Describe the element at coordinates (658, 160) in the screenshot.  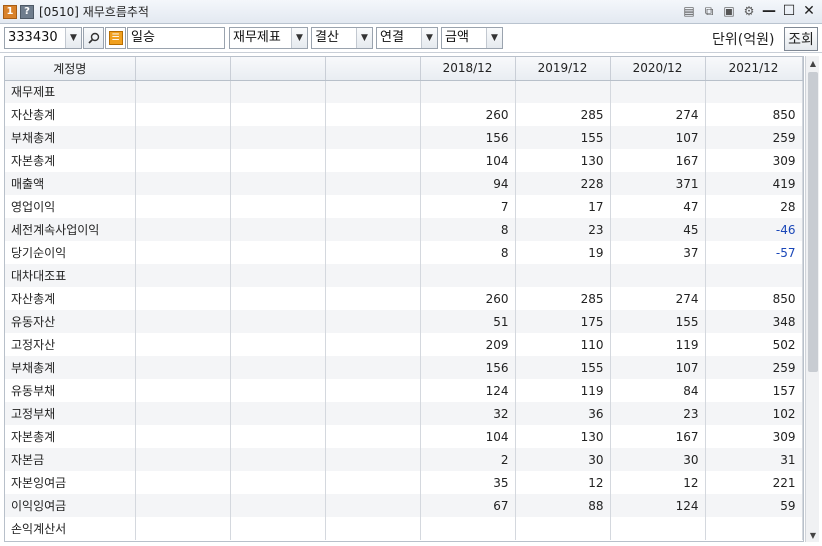
I see `value-cell: 167` at that location.